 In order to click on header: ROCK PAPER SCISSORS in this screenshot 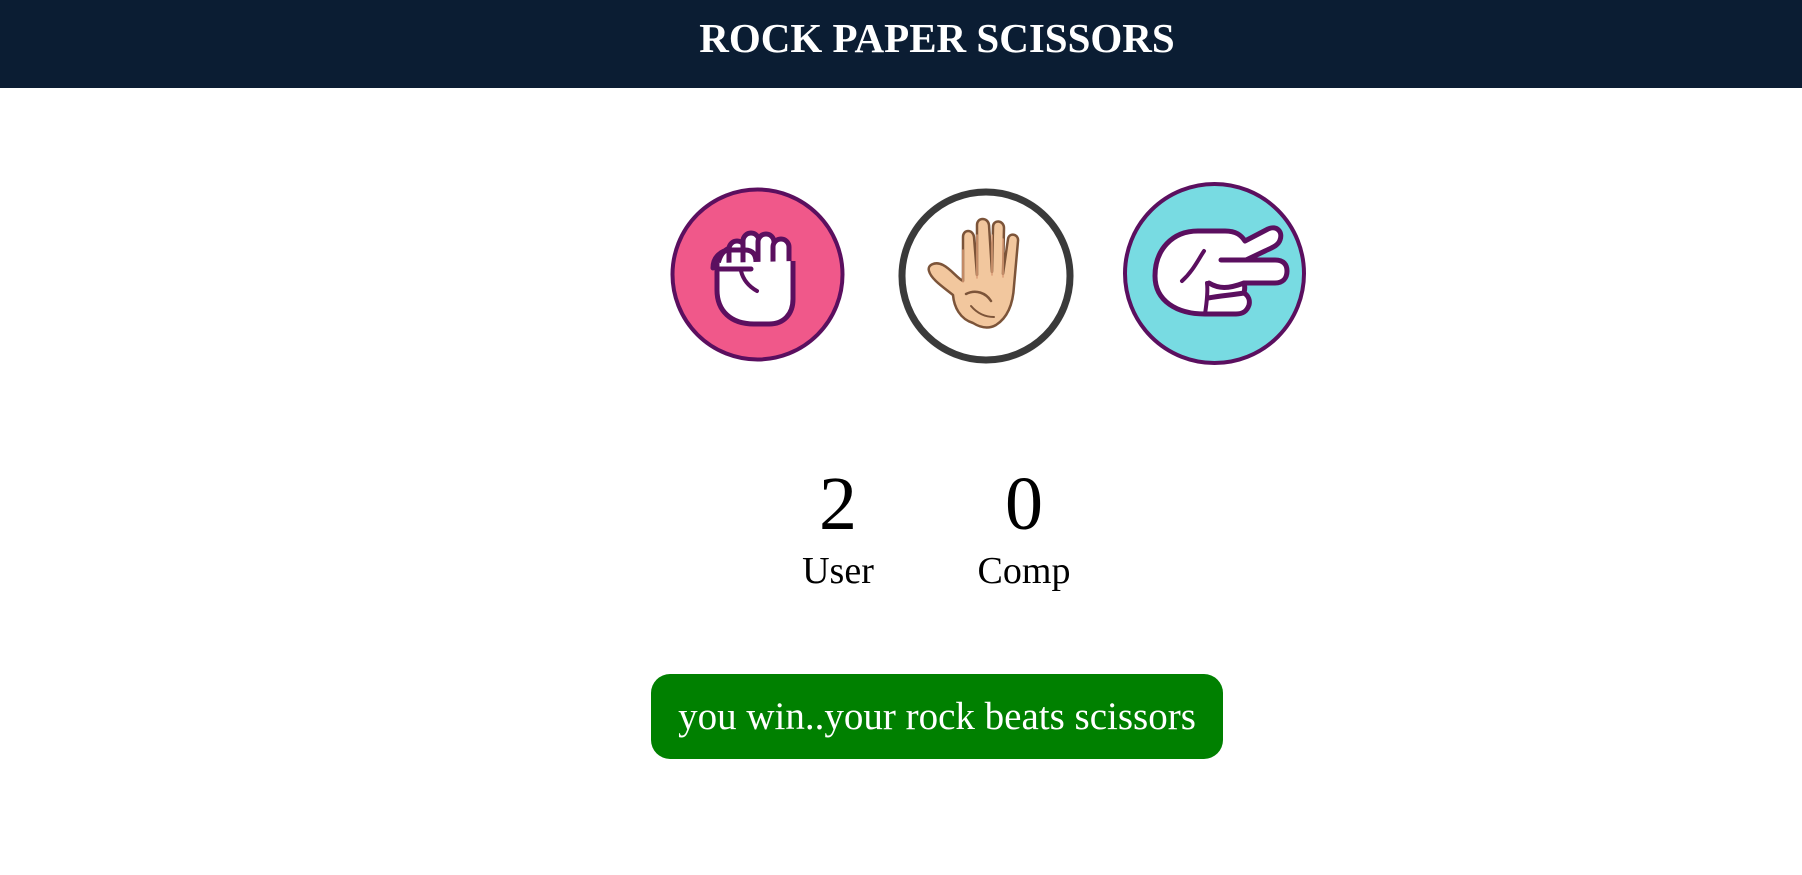, I will do `click(901, 44)`.